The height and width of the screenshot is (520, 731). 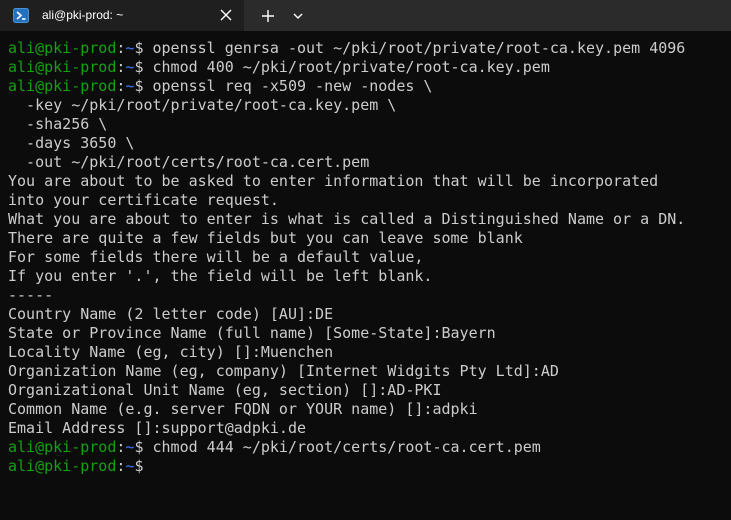 What do you see at coordinates (368, 428) in the screenshot?
I see `output-line: Email Address []:support@adpki.de` at bounding box center [368, 428].